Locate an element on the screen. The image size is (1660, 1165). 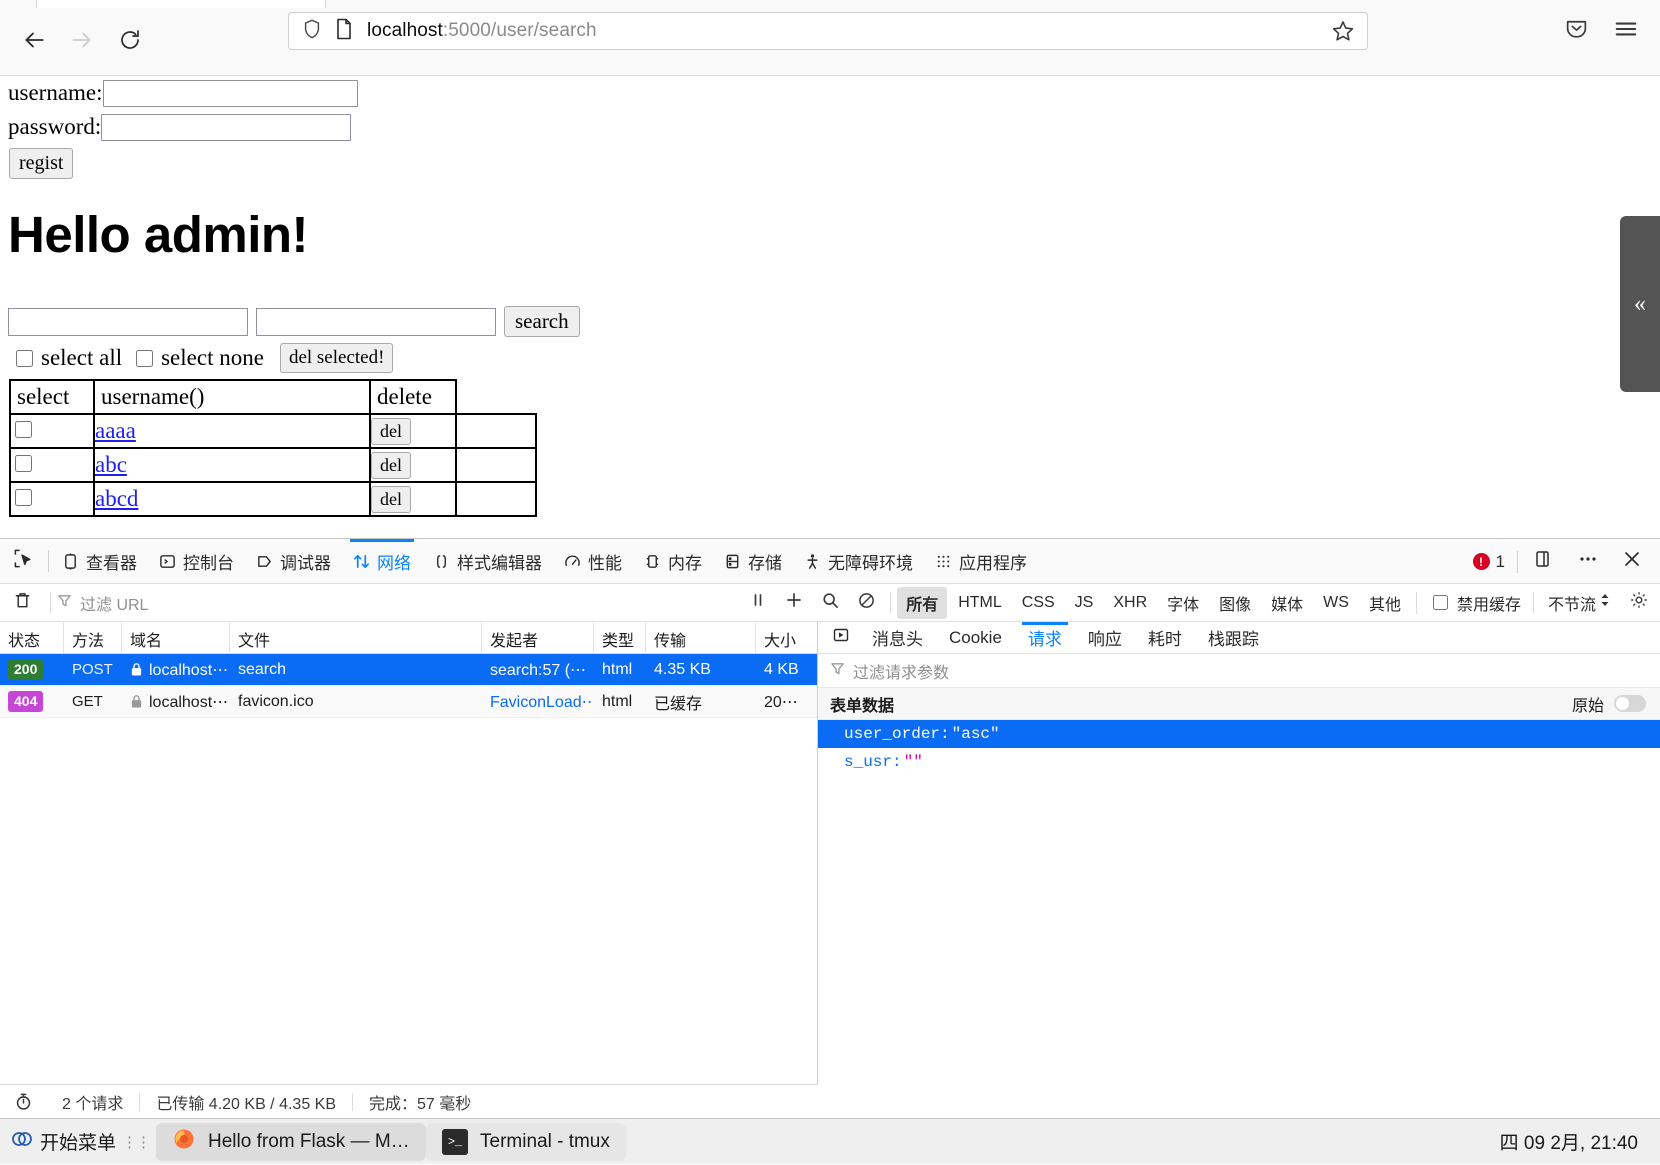
error-count-badge: ! 1 is located at coordinates (1489, 562).